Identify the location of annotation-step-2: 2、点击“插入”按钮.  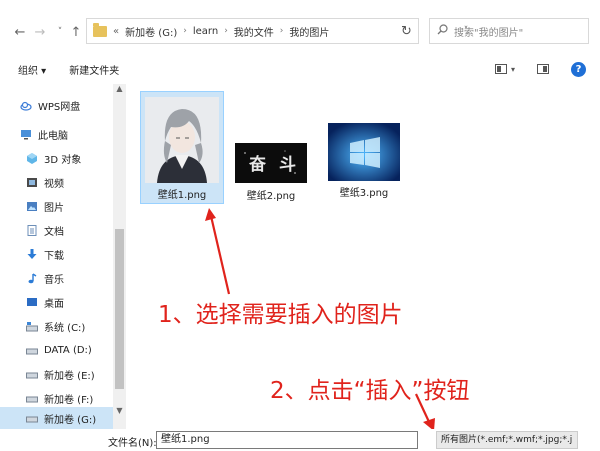
(370, 391).